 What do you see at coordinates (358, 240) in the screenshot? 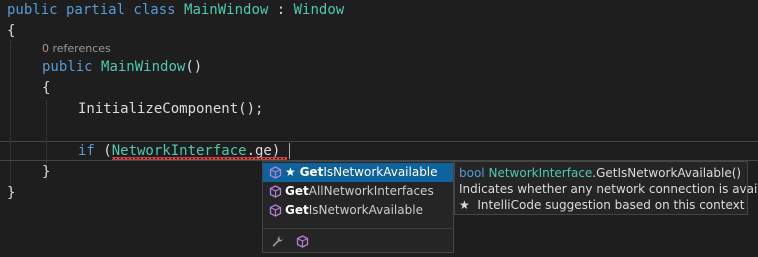
I see `completion-filter-bar` at bounding box center [358, 240].